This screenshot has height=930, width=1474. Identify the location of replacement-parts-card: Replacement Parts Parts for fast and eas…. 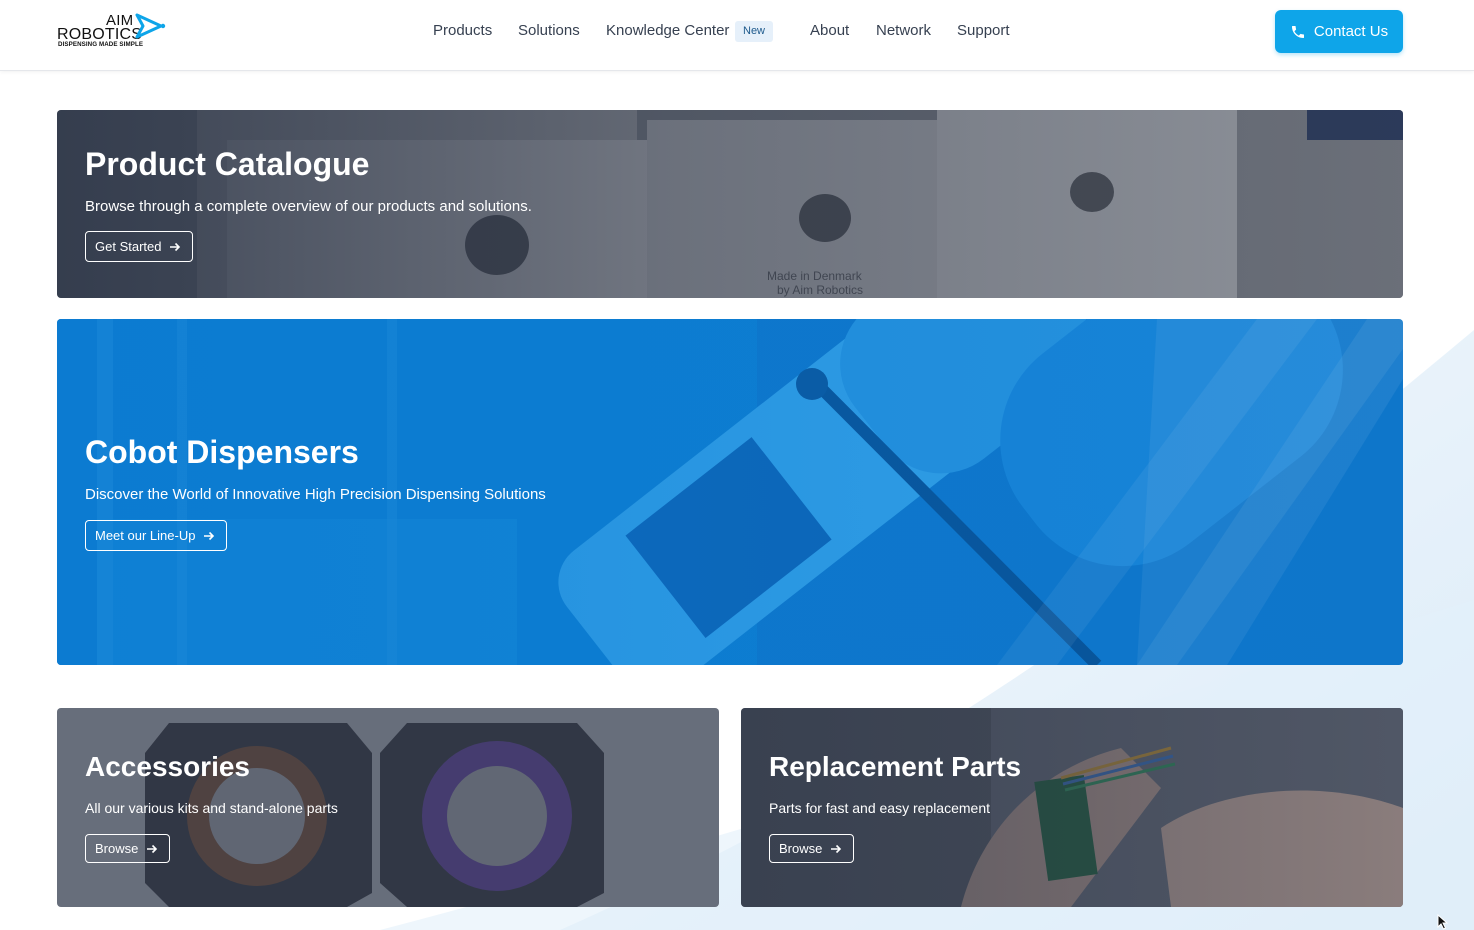
(1072, 807).